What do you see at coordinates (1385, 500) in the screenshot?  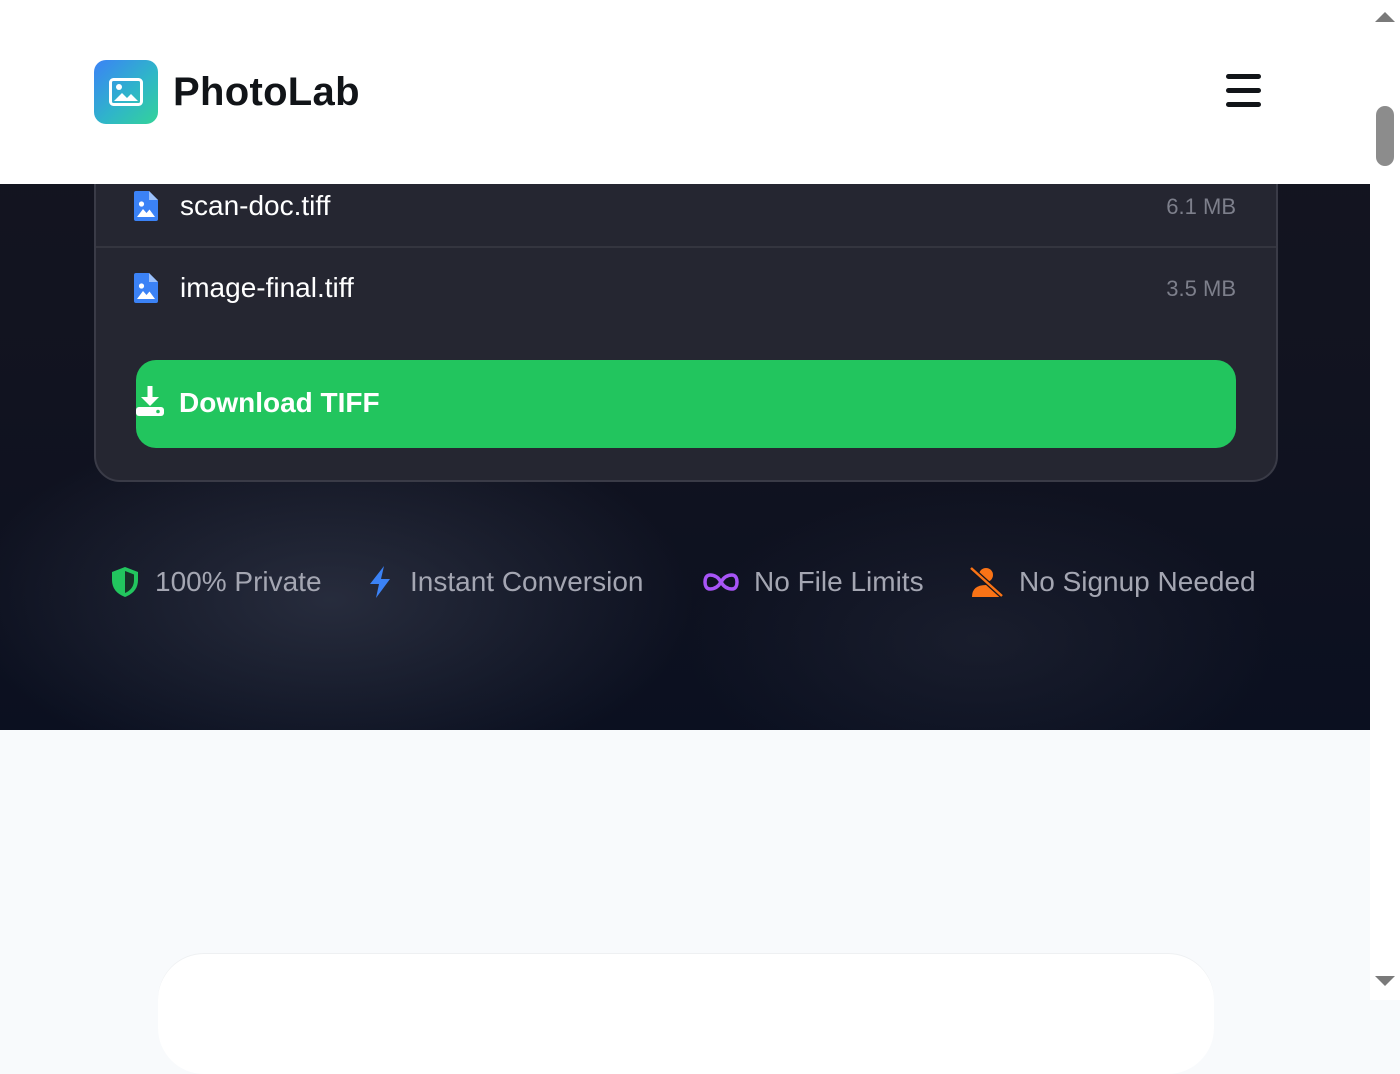 I see `page-scrollbar` at bounding box center [1385, 500].